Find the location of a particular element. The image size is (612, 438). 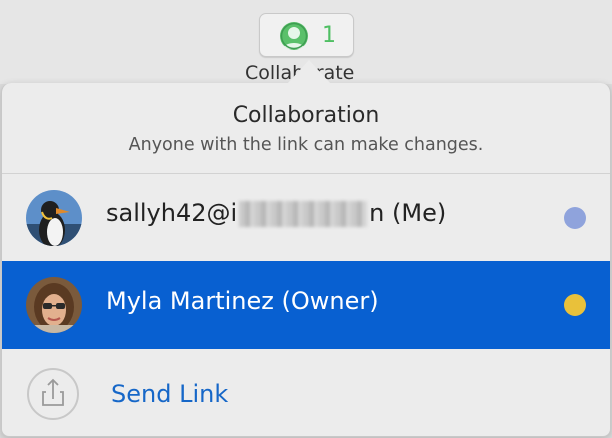

participant-name-suffix: n (Me) is located at coordinates (408, 213).